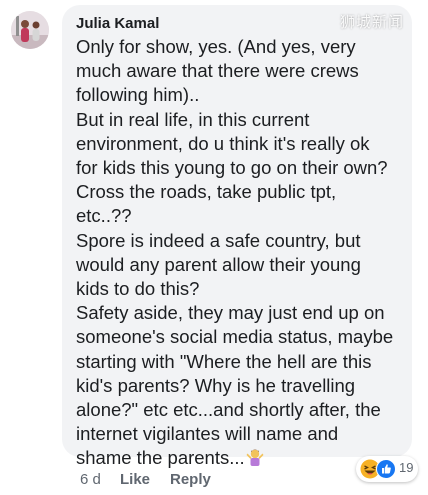 This screenshot has height=495, width=428. What do you see at coordinates (406, 467) in the screenshot?
I see `reaction-count: 19` at bounding box center [406, 467].